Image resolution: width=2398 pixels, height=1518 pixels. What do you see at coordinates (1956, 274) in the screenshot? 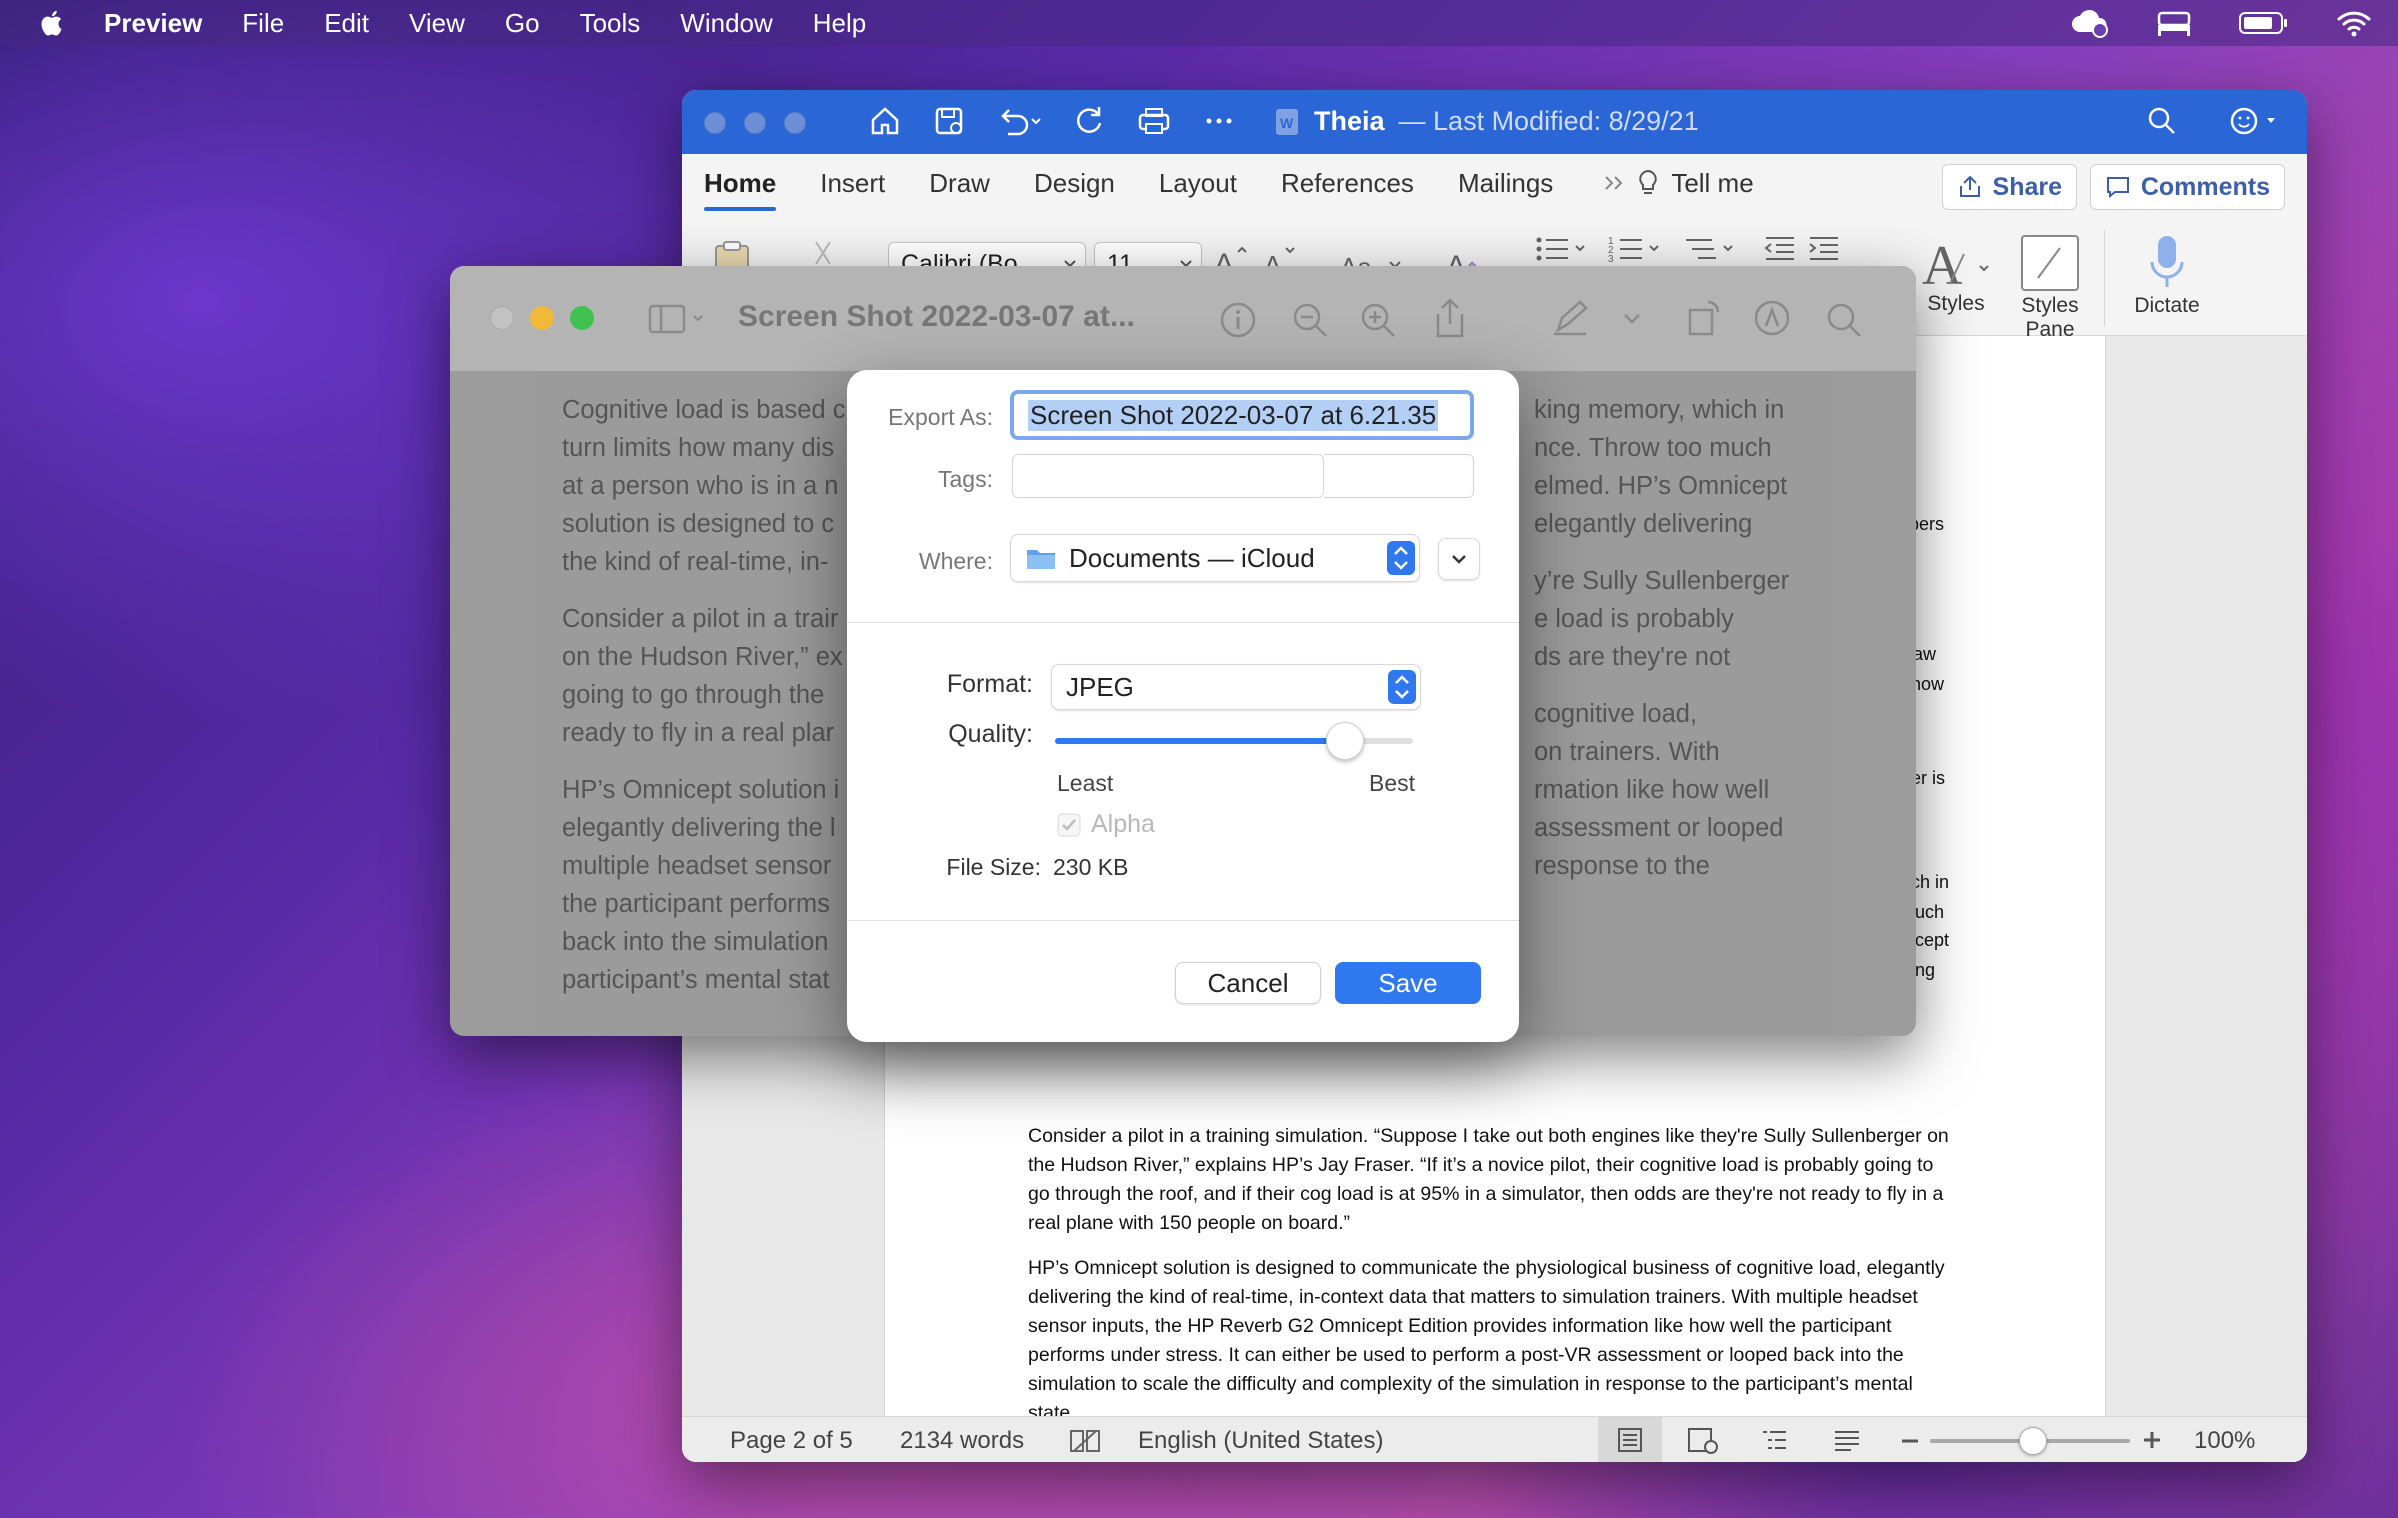
I see `styles-button: A Styles` at bounding box center [1956, 274].